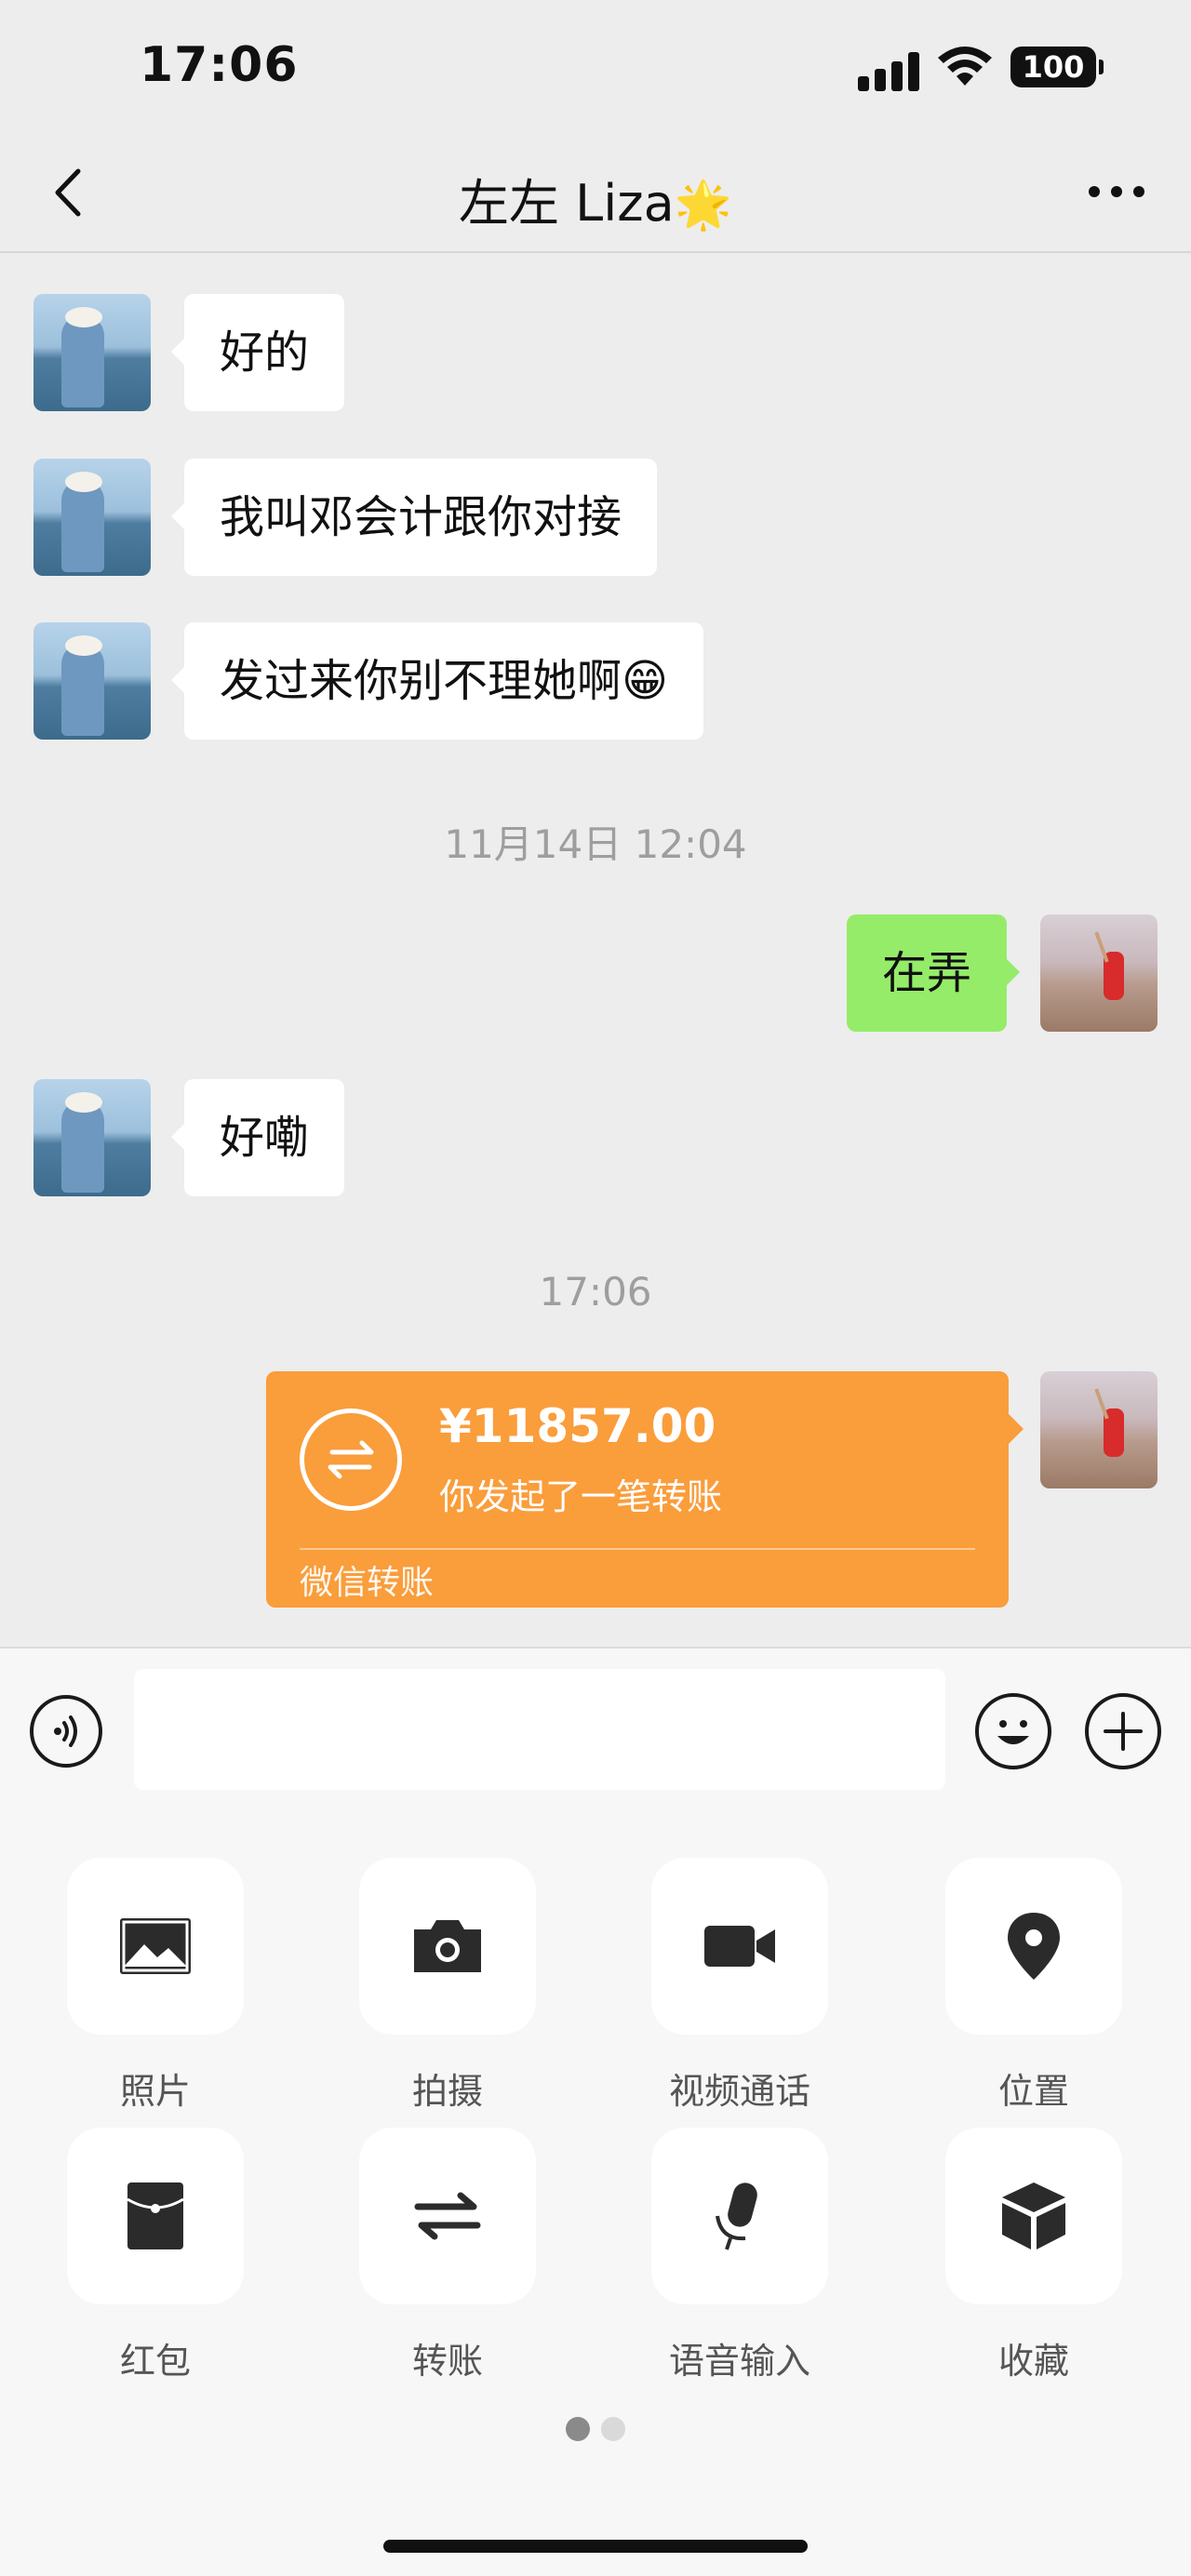  What do you see at coordinates (1033, 2091) in the screenshot?
I see `tool-label: 位置` at bounding box center [1033, 2091].